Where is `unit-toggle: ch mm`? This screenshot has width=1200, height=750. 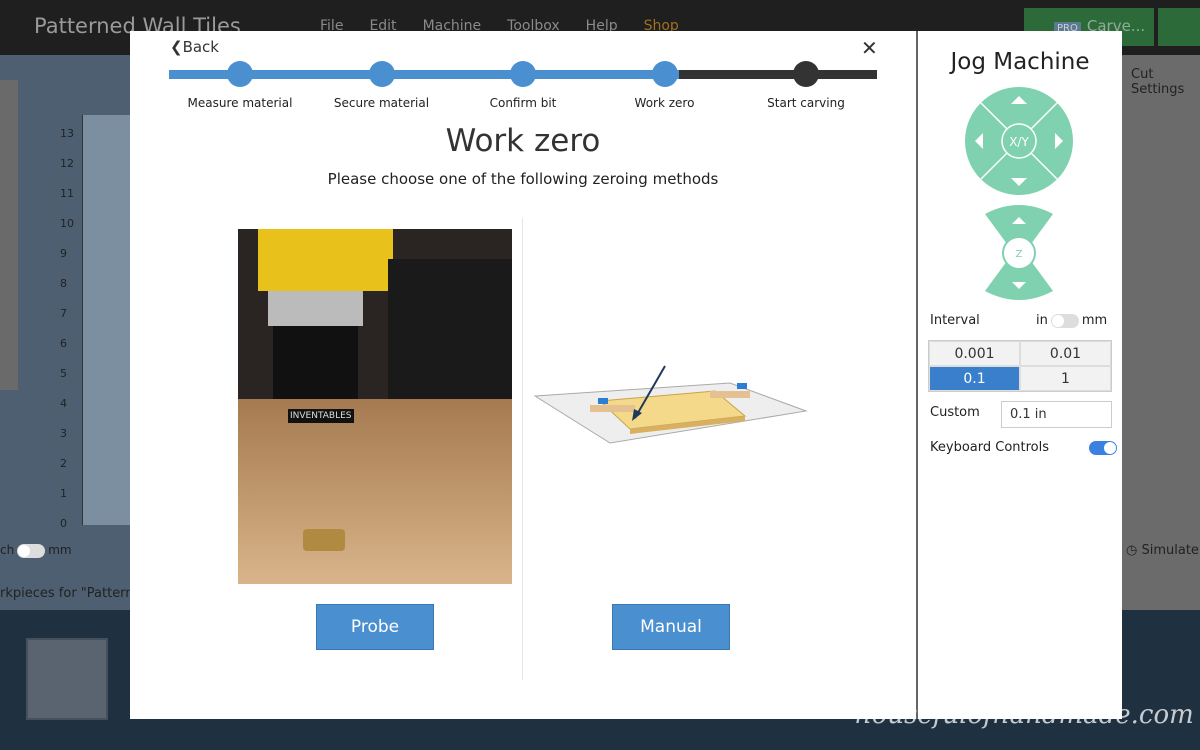 unit-toggle: ch mm is located at coordinates (36, 550).